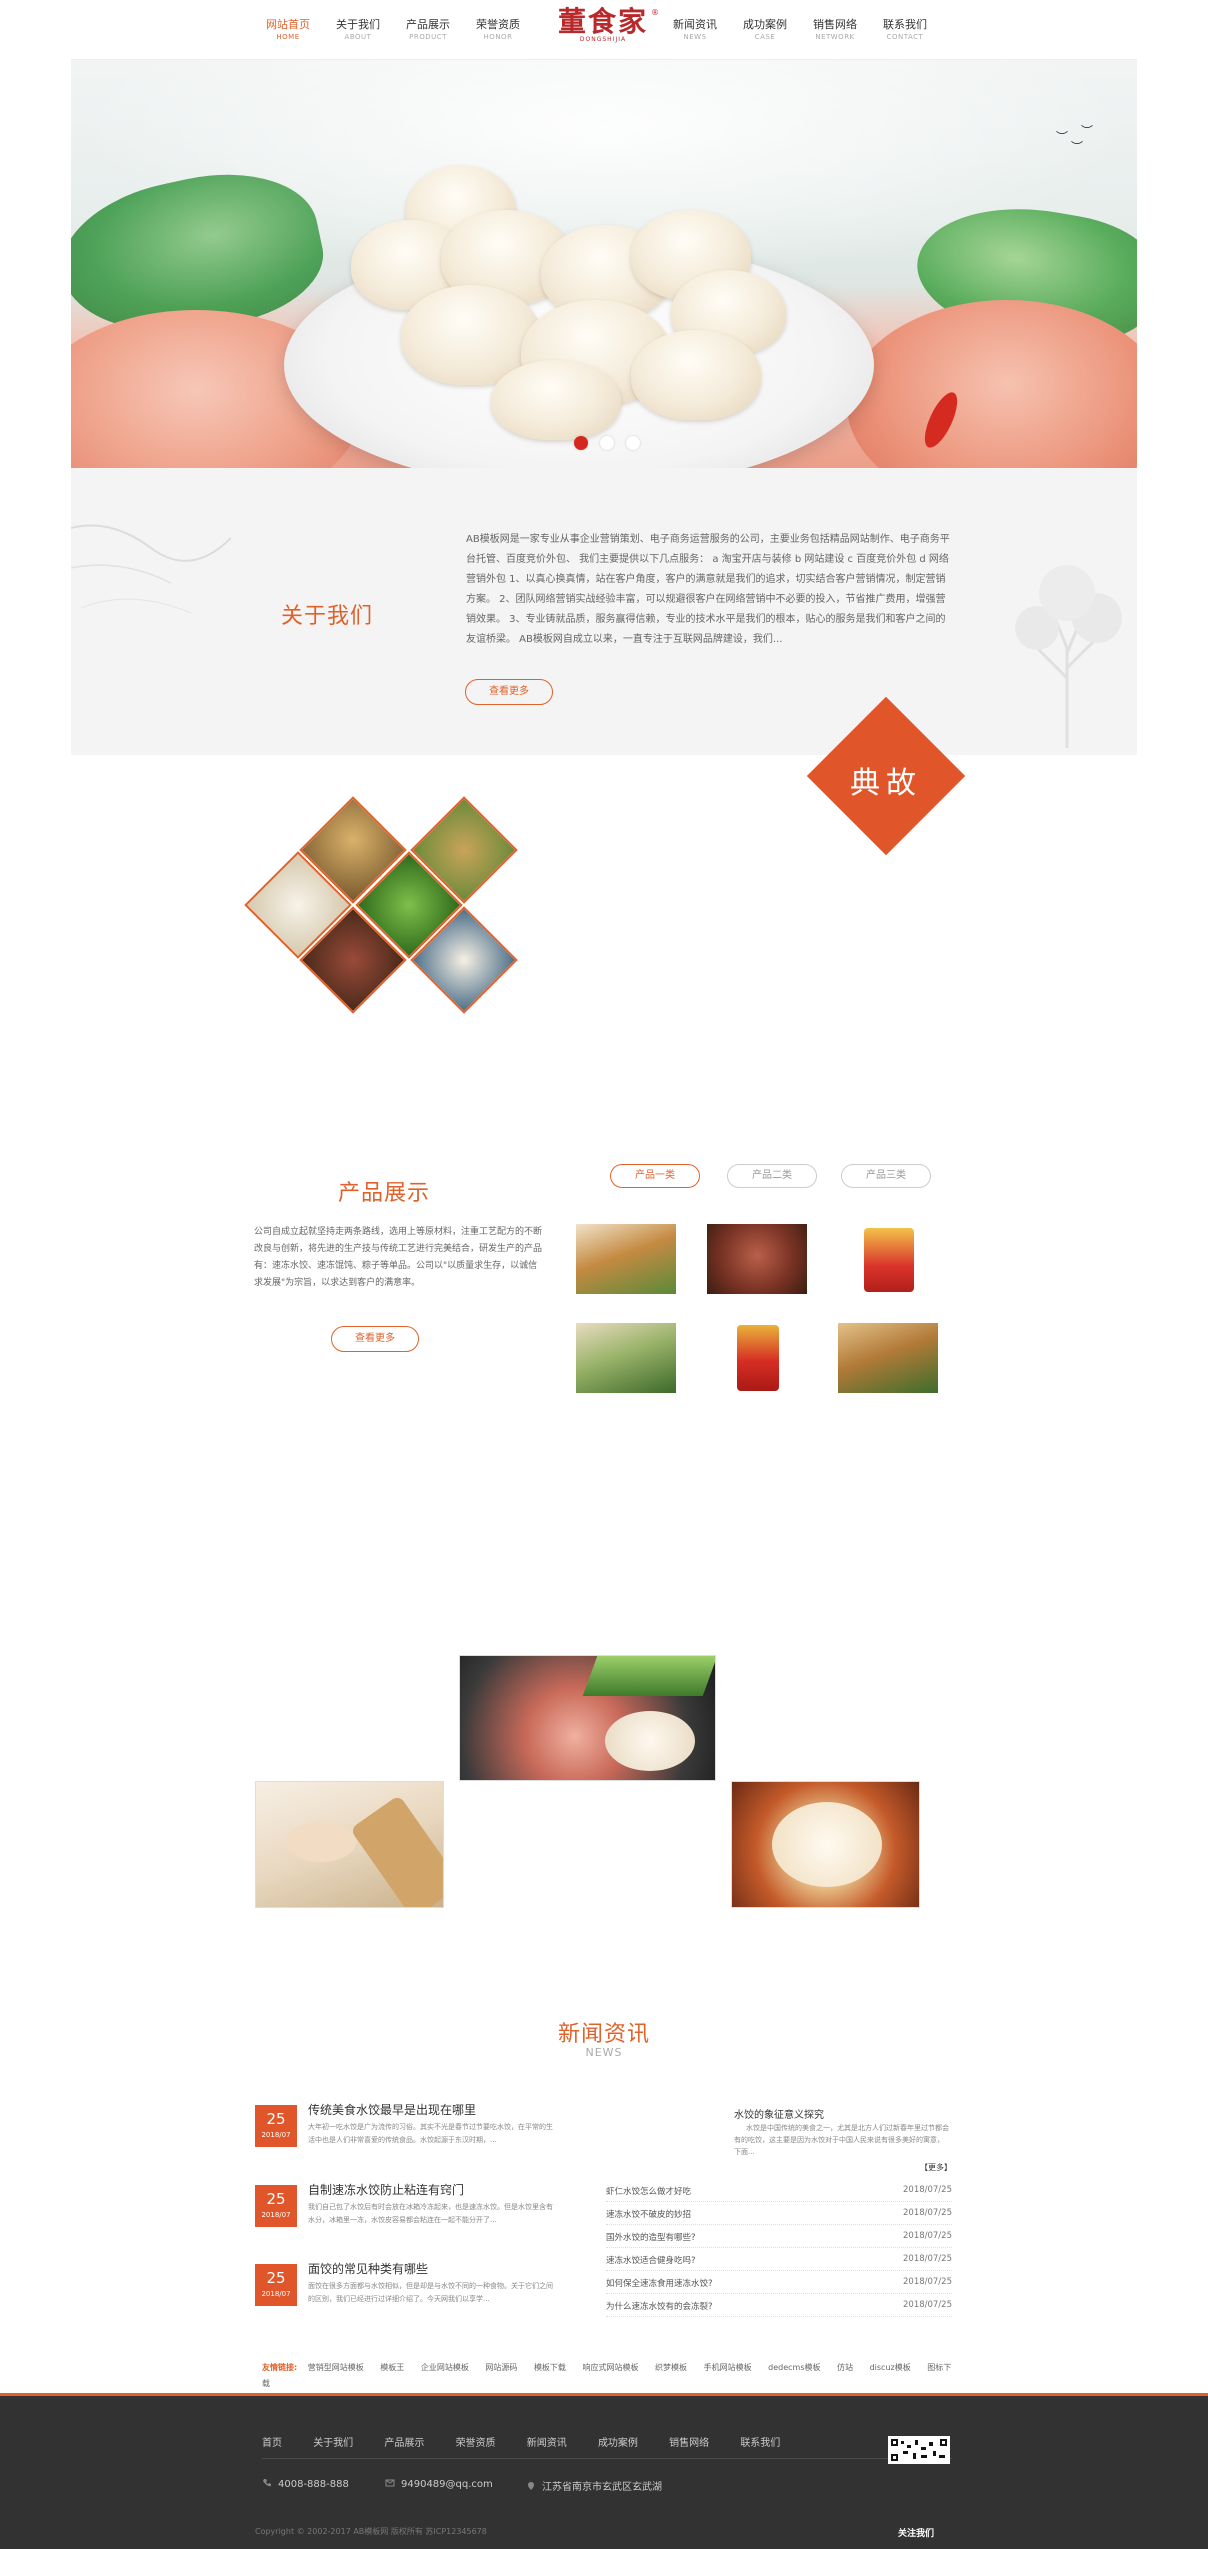  Describe the element at coordinates (607, 2458) in the screenshot. I see `footer-divider` at that location.